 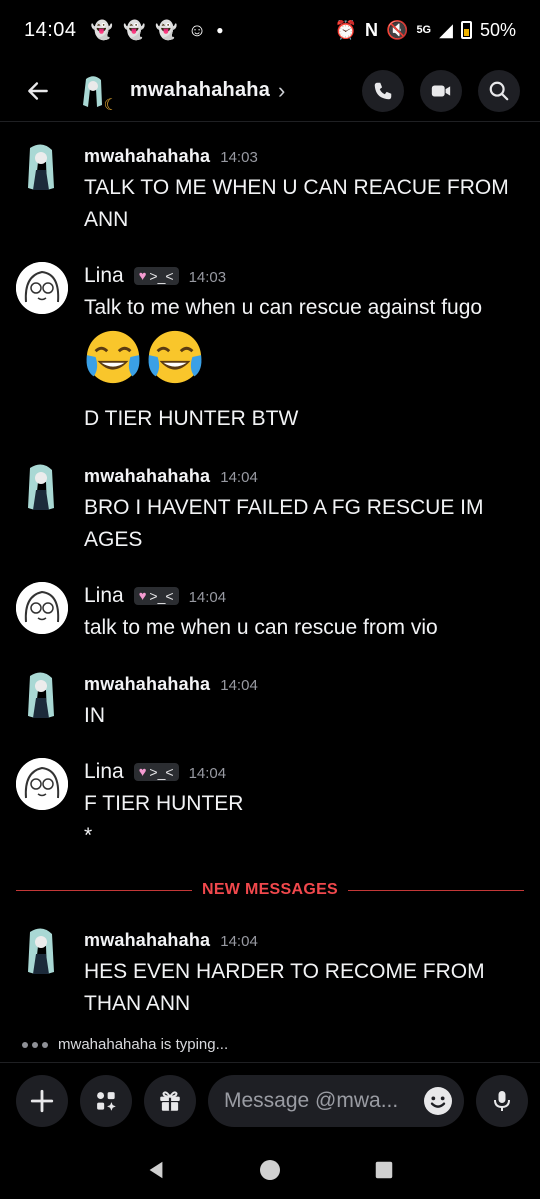 I want to click on message-text: talk to me when u can rescue from vio, so click(x=261, y=627).